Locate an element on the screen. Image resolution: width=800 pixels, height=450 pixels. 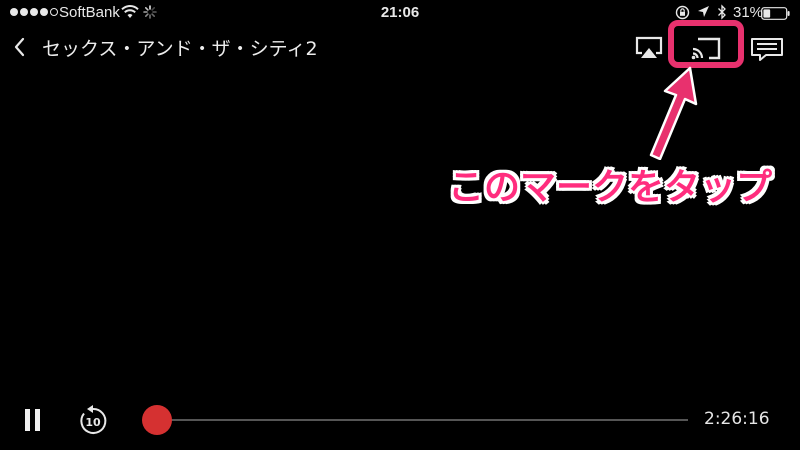
seek-bar is located at coordinates (415, 420).